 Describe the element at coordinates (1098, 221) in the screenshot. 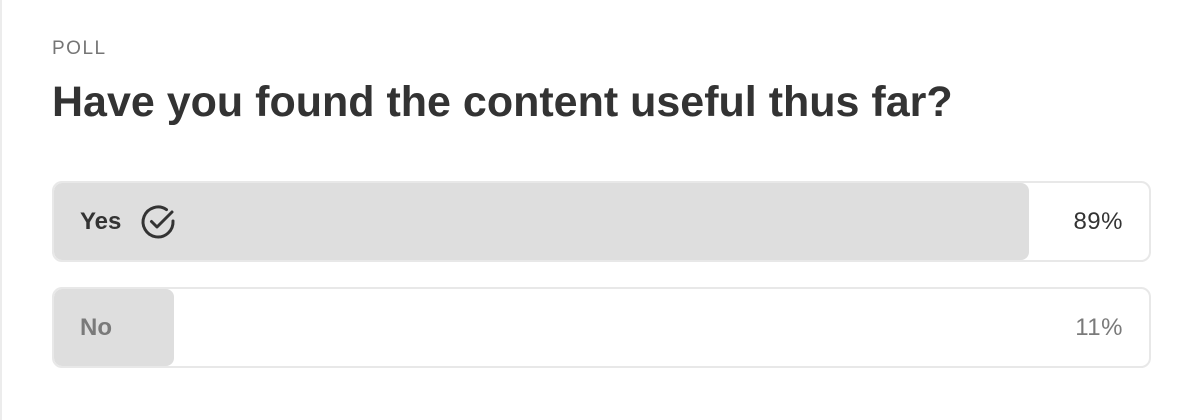

I see `poll-option-percent: 89%` at that location.